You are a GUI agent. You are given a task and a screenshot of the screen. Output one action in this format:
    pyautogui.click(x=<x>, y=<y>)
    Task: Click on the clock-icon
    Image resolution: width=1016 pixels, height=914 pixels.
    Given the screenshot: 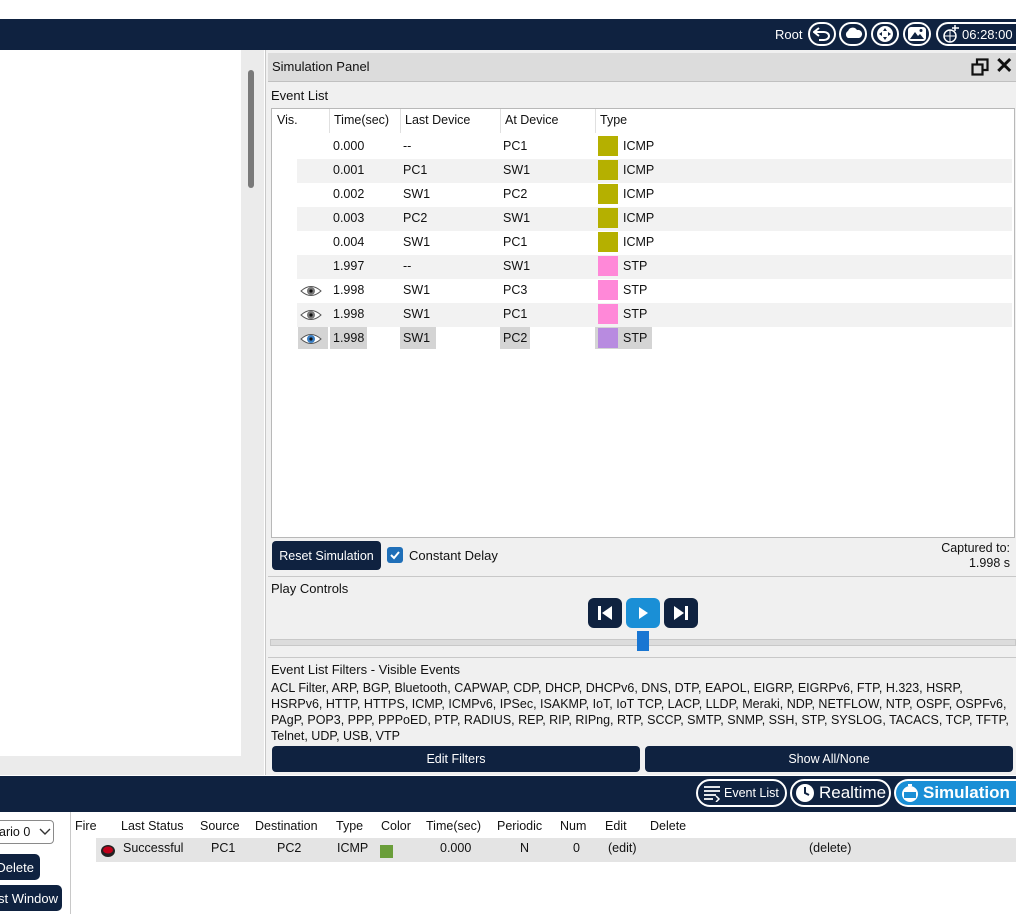 What is the action you would take?
    pyautogui.click(x=805, y=793)
    